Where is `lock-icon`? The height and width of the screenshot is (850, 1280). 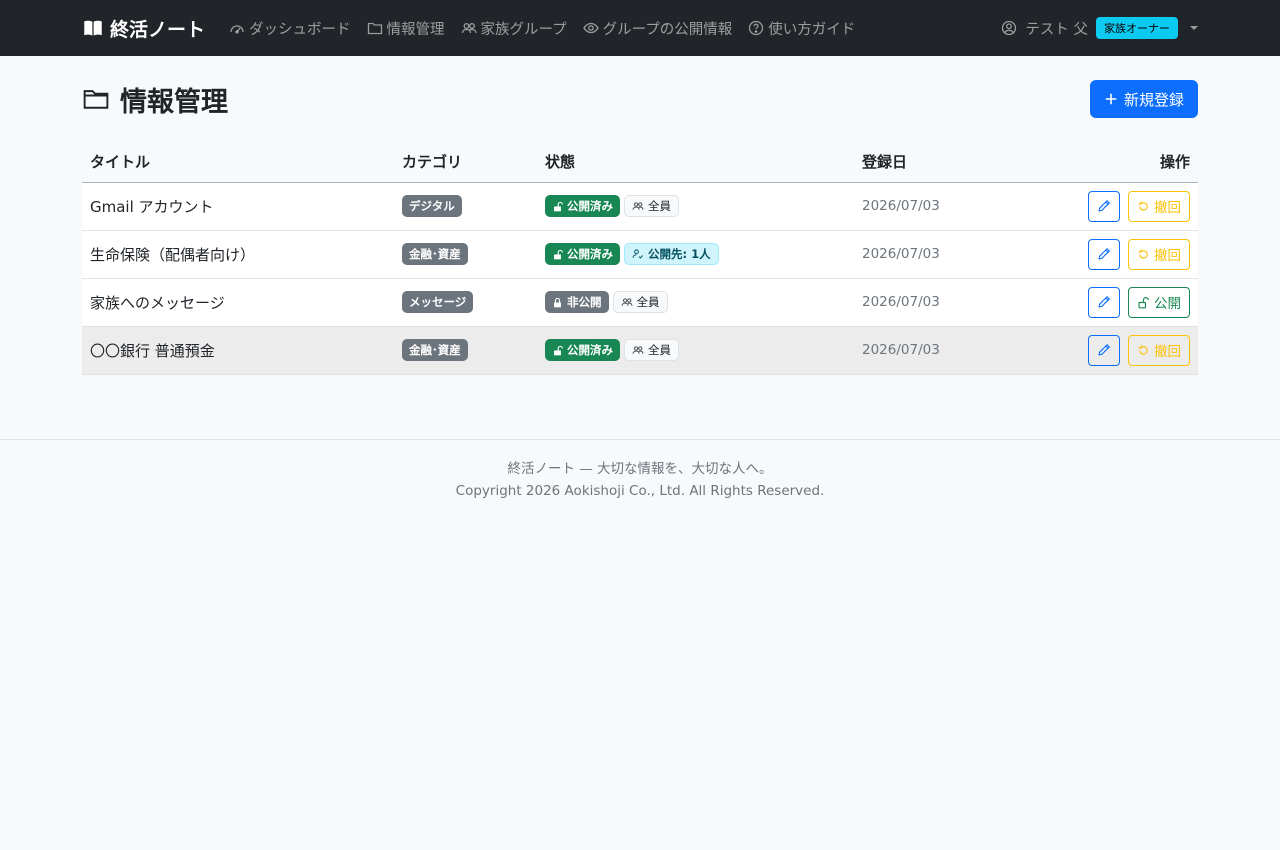
lock-icon is located at coordinates (557, 302).